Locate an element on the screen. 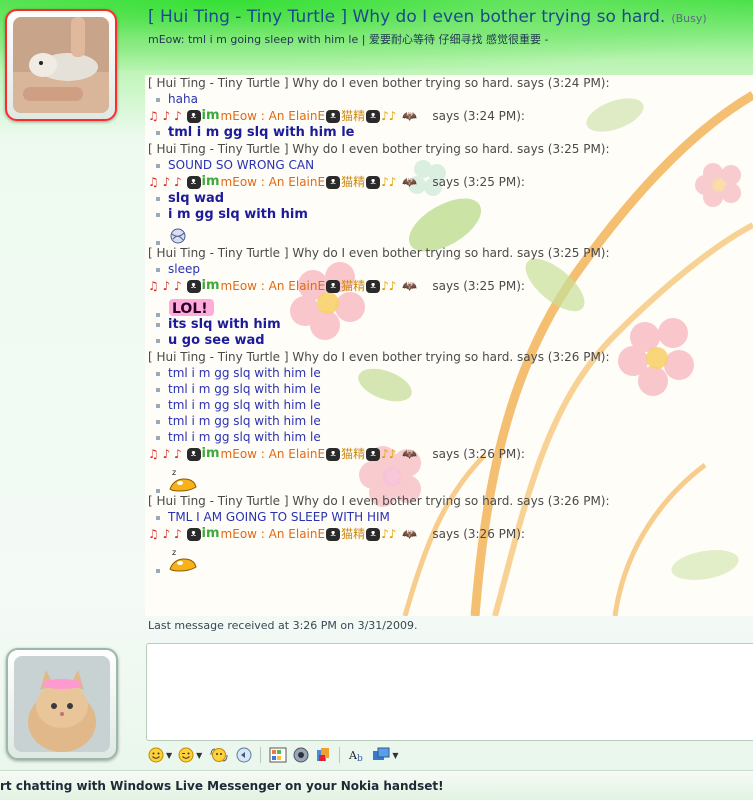  message-line: u go see wad is located at coordinates (448, 341).